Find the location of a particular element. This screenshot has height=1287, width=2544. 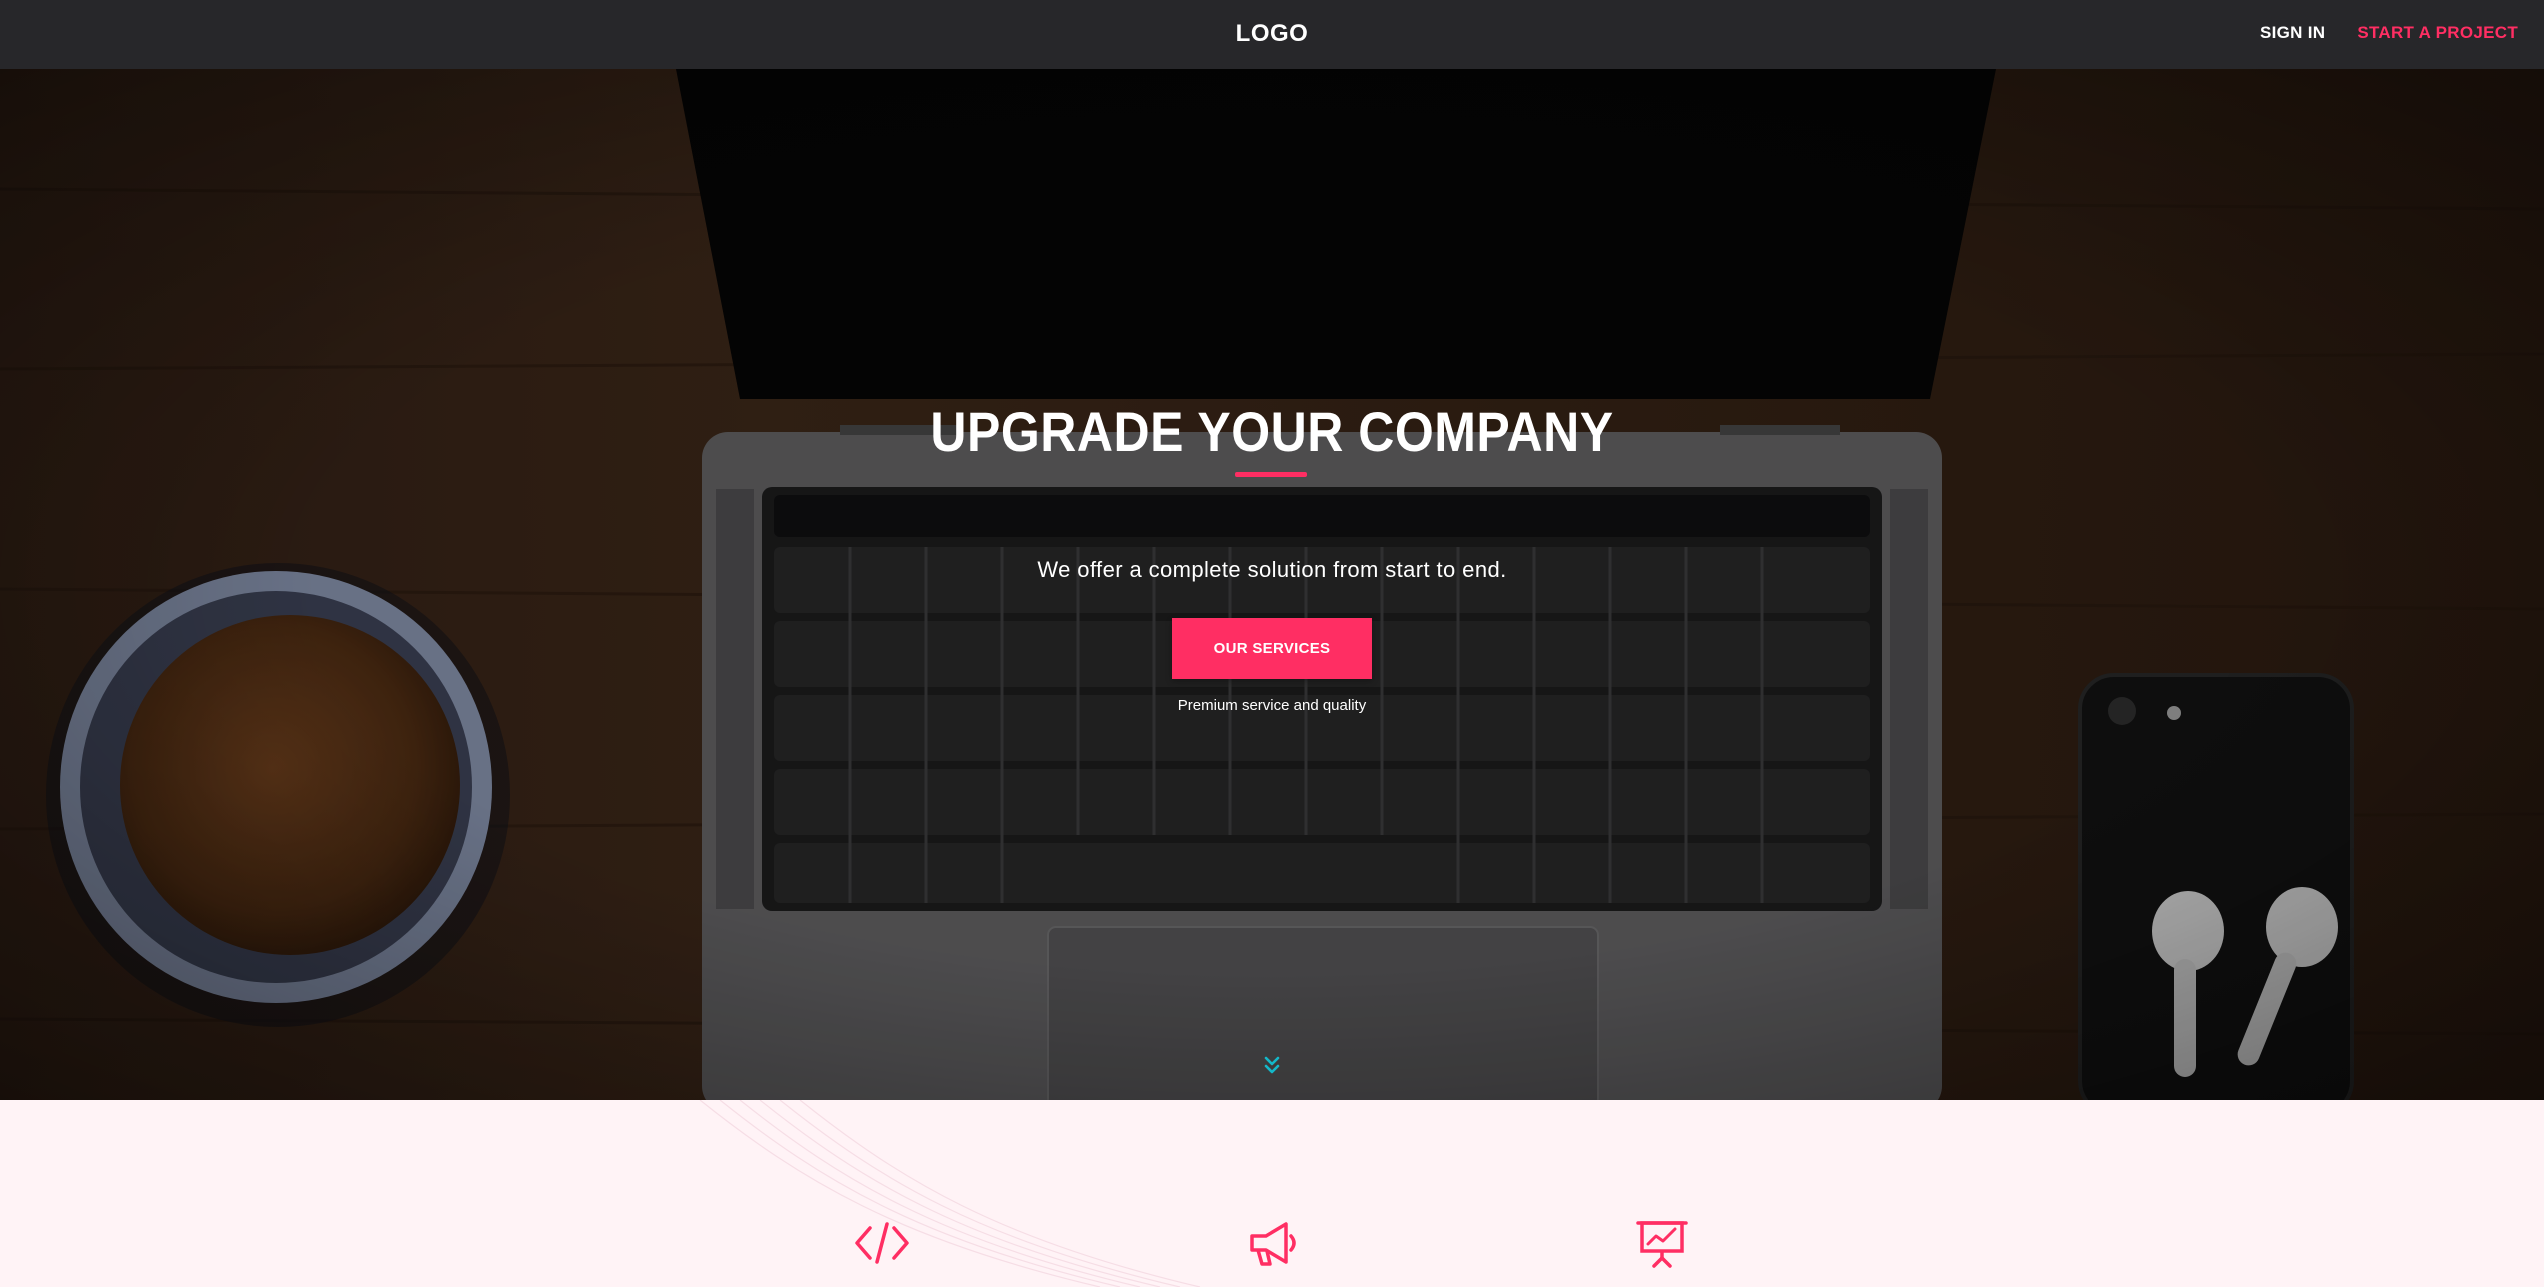

megaphone-icon is located at coordinates (1273, 1244).